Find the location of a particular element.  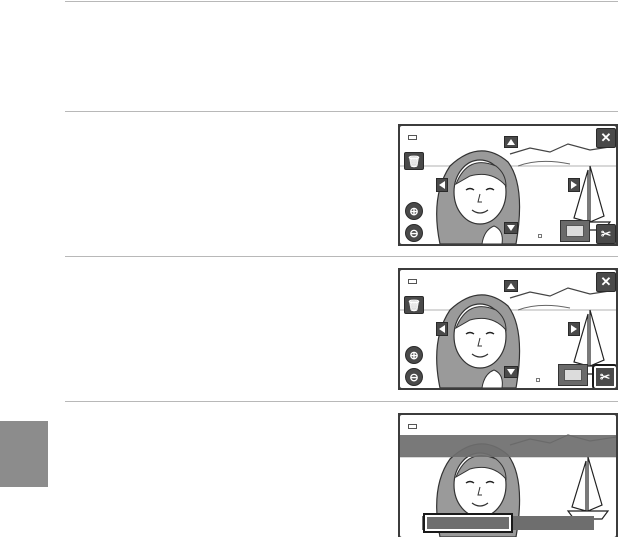

confirm-option-selected is located at coordinates (468, 523).